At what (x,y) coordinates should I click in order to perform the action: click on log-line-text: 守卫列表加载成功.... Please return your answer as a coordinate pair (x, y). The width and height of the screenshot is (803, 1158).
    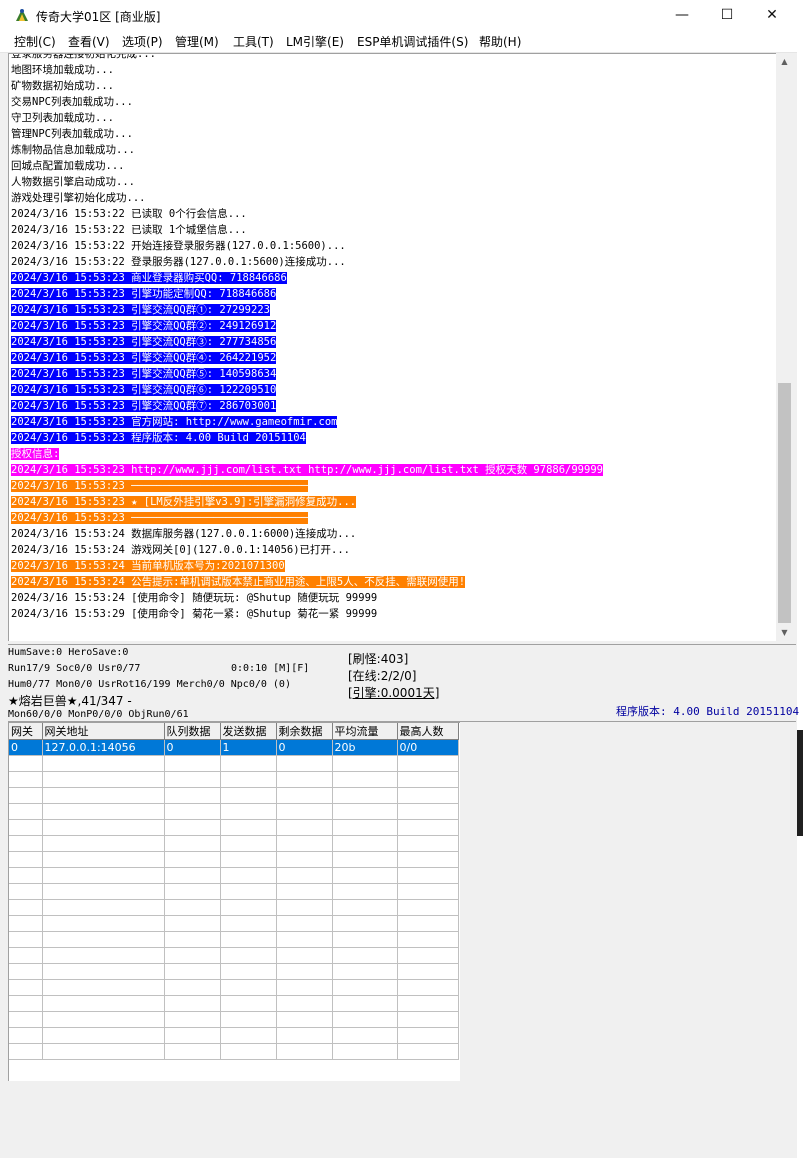
    Looking at the image, I should click on (62, 118).